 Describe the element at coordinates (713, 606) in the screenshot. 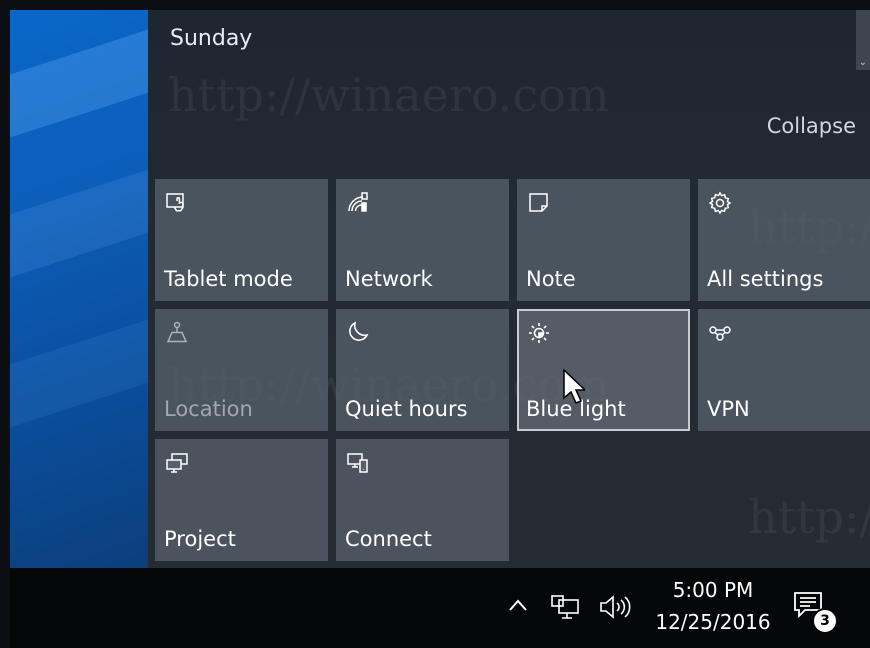

I see `clock: 5:00 PM 12/25/2016` at that location.